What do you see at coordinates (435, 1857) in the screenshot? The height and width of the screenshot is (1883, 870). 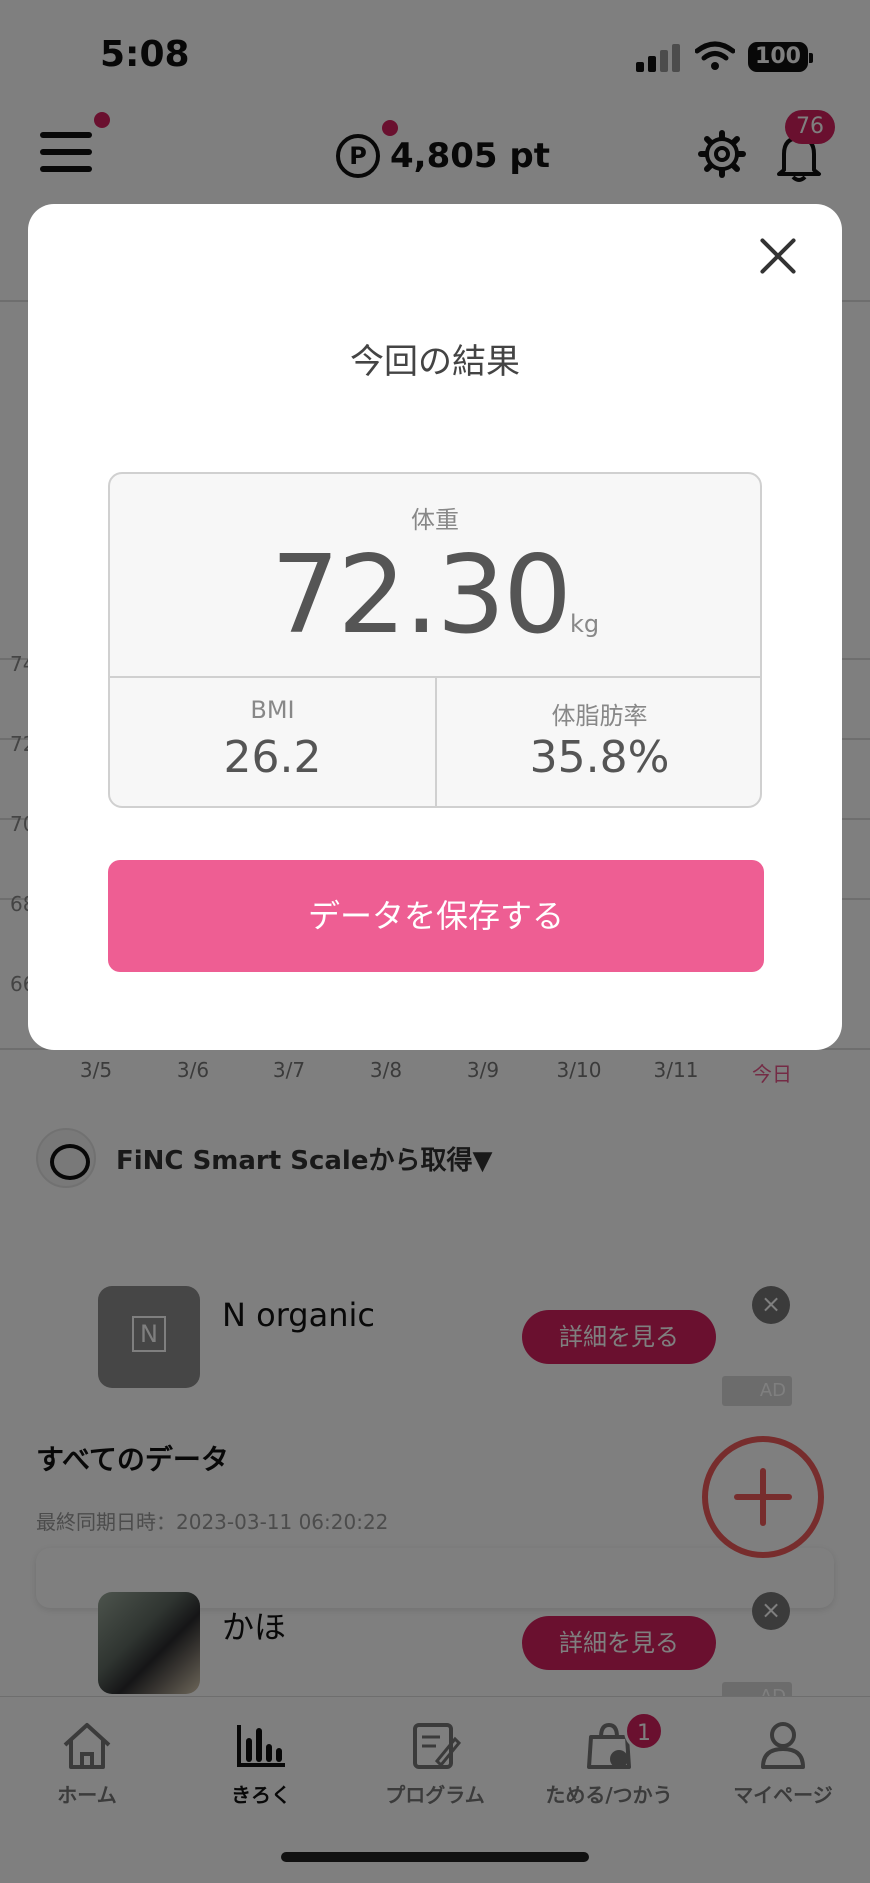 I see `home-indicator` at bounding box center [435, 1857].